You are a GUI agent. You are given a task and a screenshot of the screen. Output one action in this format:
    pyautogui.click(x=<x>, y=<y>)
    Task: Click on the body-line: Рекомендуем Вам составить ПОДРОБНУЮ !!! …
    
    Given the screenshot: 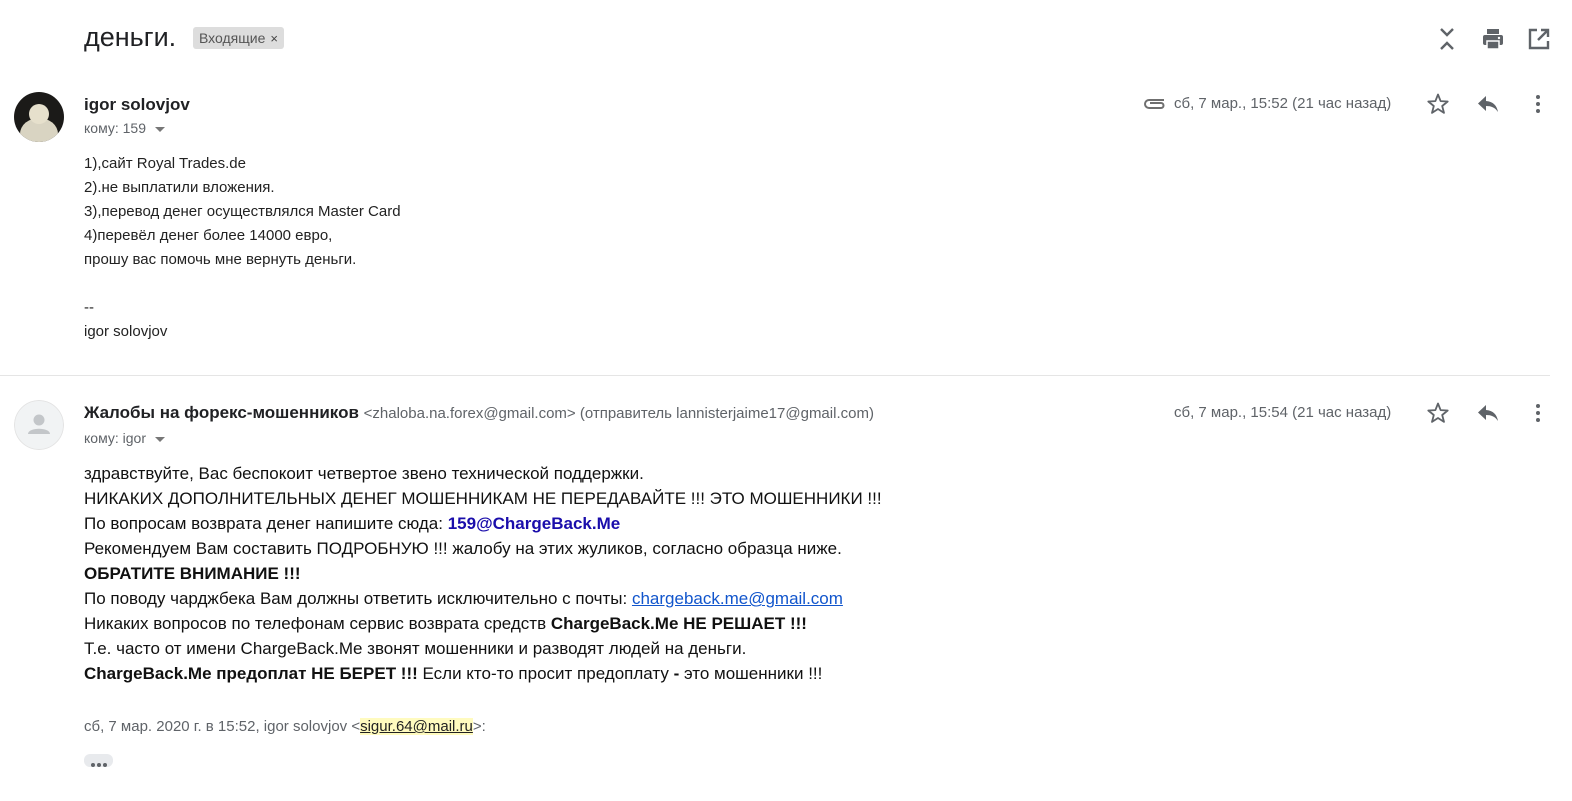 What is the action you would take?
    pyautogui.click(x=463, y=548)
    